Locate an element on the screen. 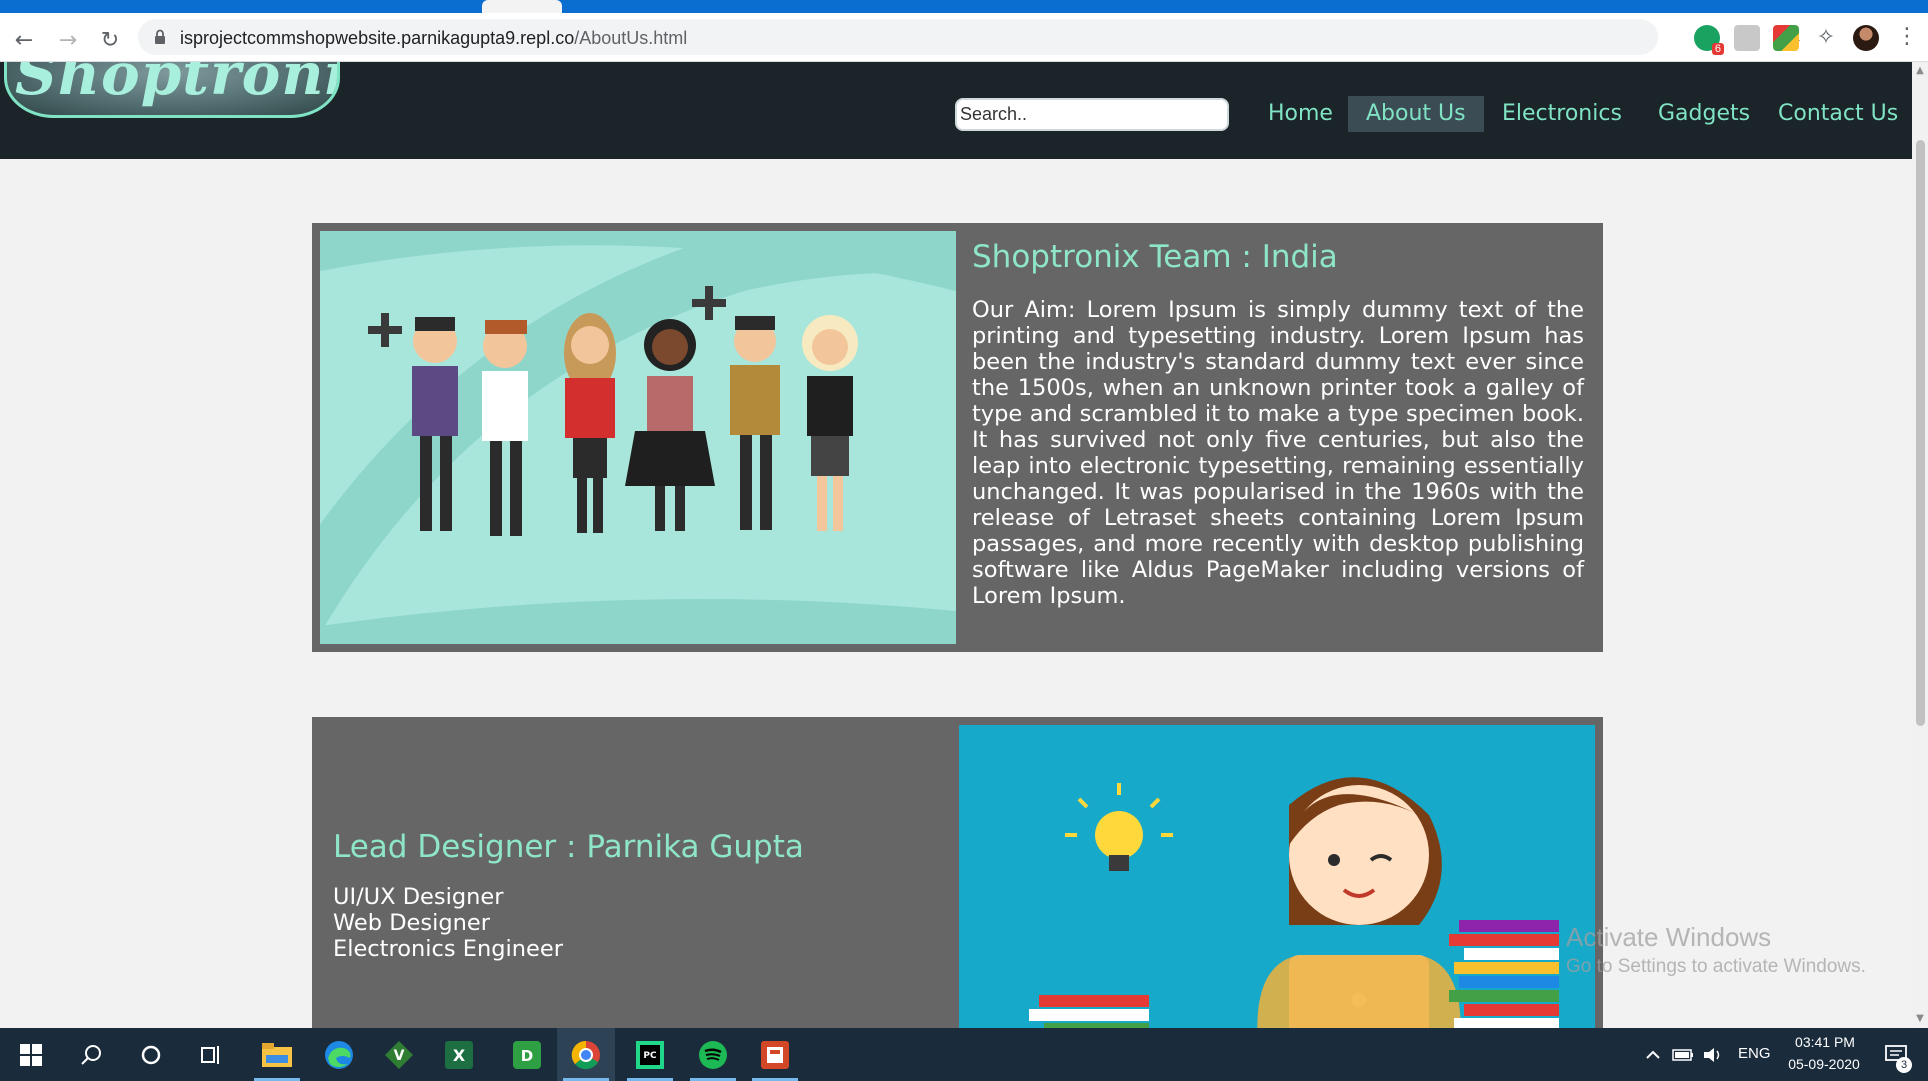 Image resolution: width=1928 pixels, height=1081 pixels. puzzle-extensions-icon: ✧ is located at coordinates (1826, 38).